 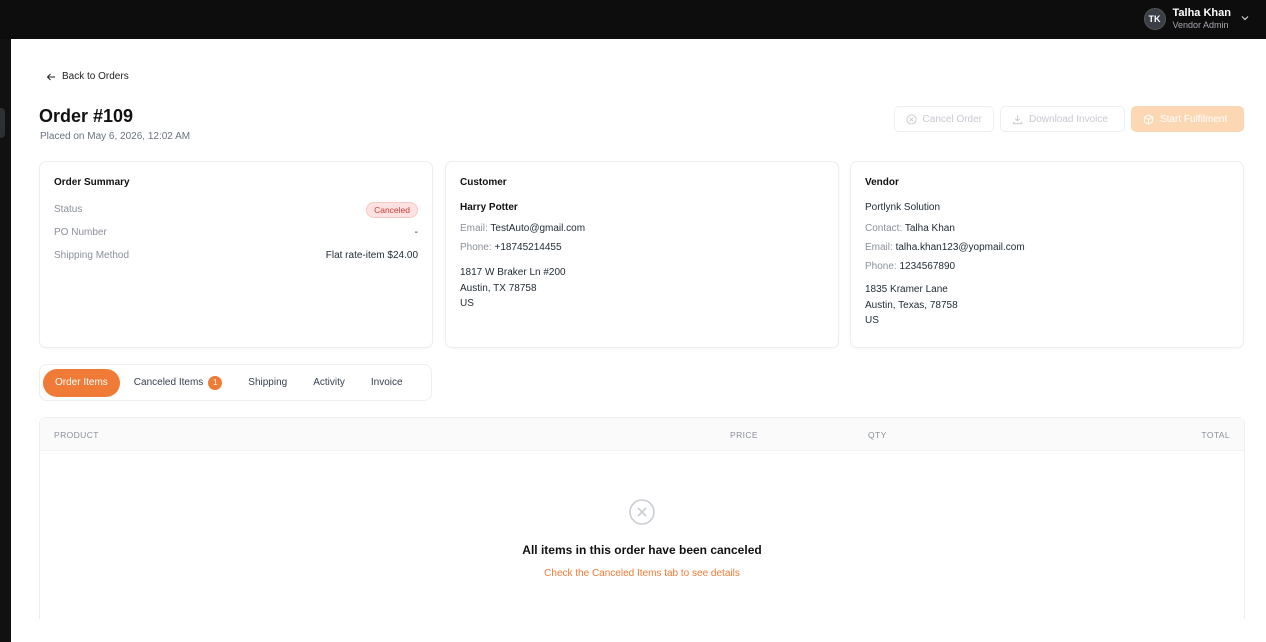 I want to click on tab-activity: Activity, so click(x=329, y=383).